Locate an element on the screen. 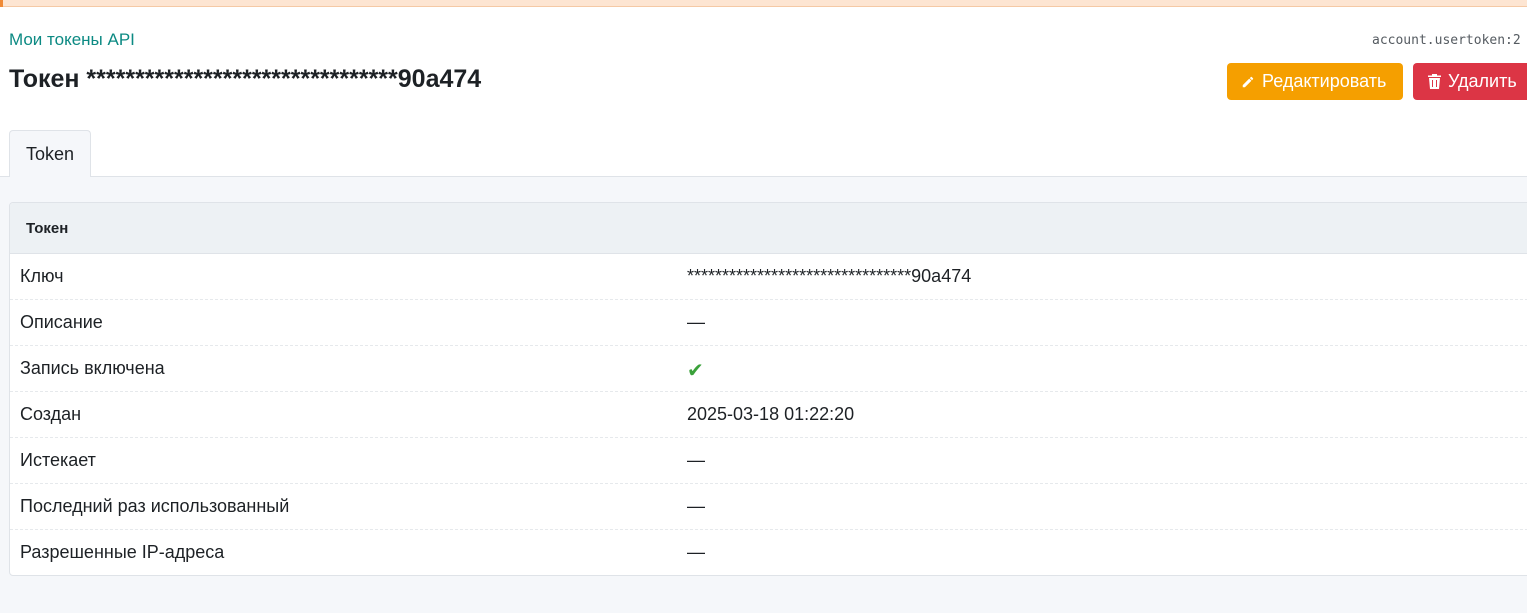 The image size is (1527, 613). row-value: ********************************90a474 is located at coordinates (829, 276).